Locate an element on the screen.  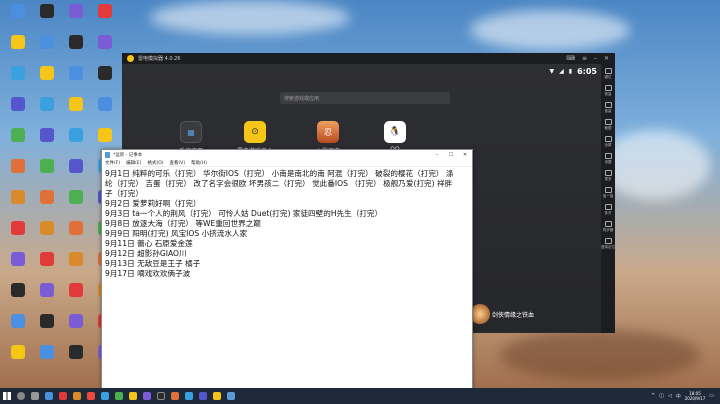
taskbar-notepad-icon is located at coordinates (231, 396).